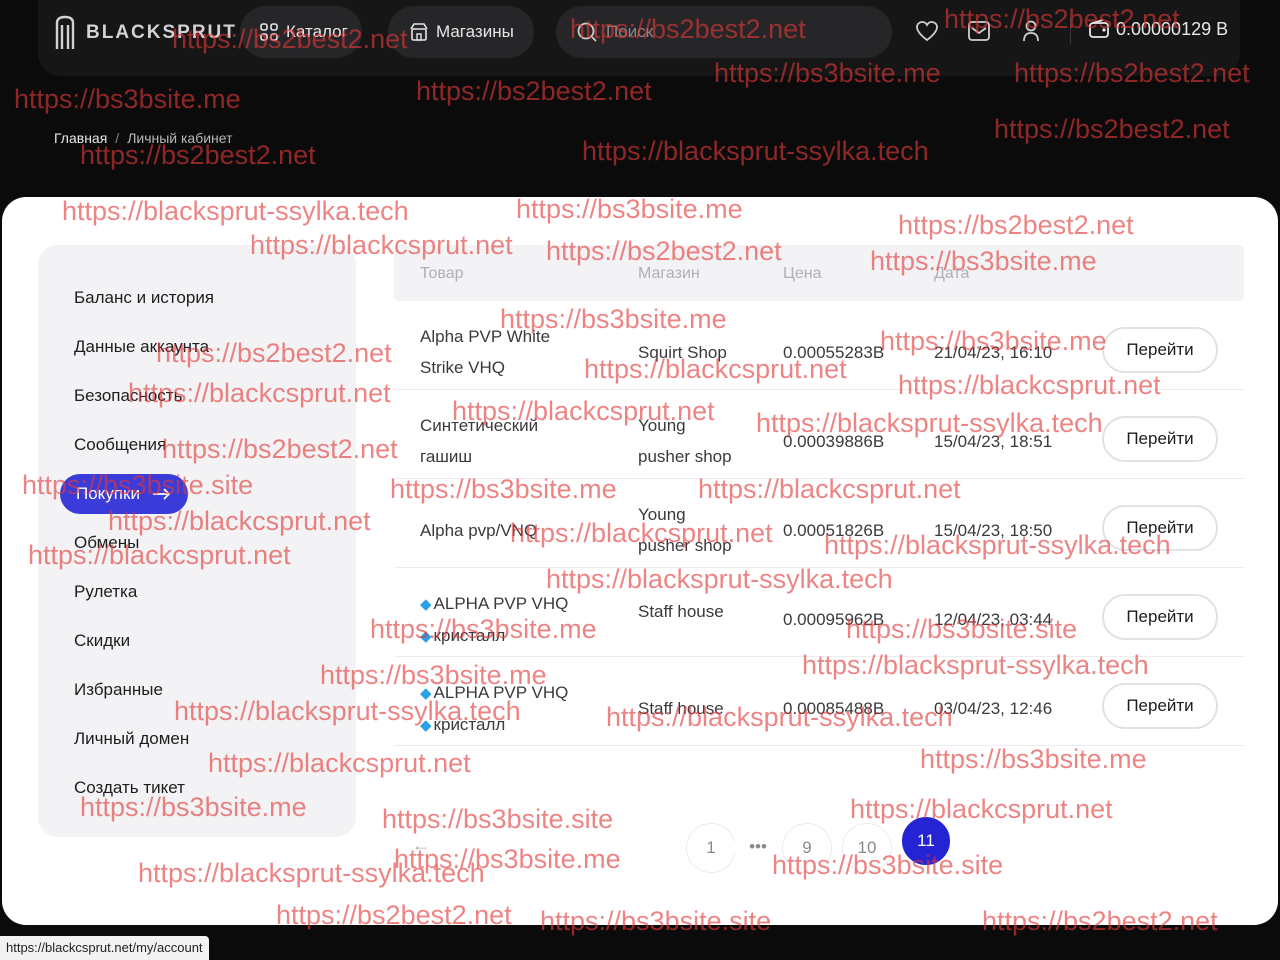 This screenshot has height=960, width=1280. I want to click on mail-icon, so click(979, 31).